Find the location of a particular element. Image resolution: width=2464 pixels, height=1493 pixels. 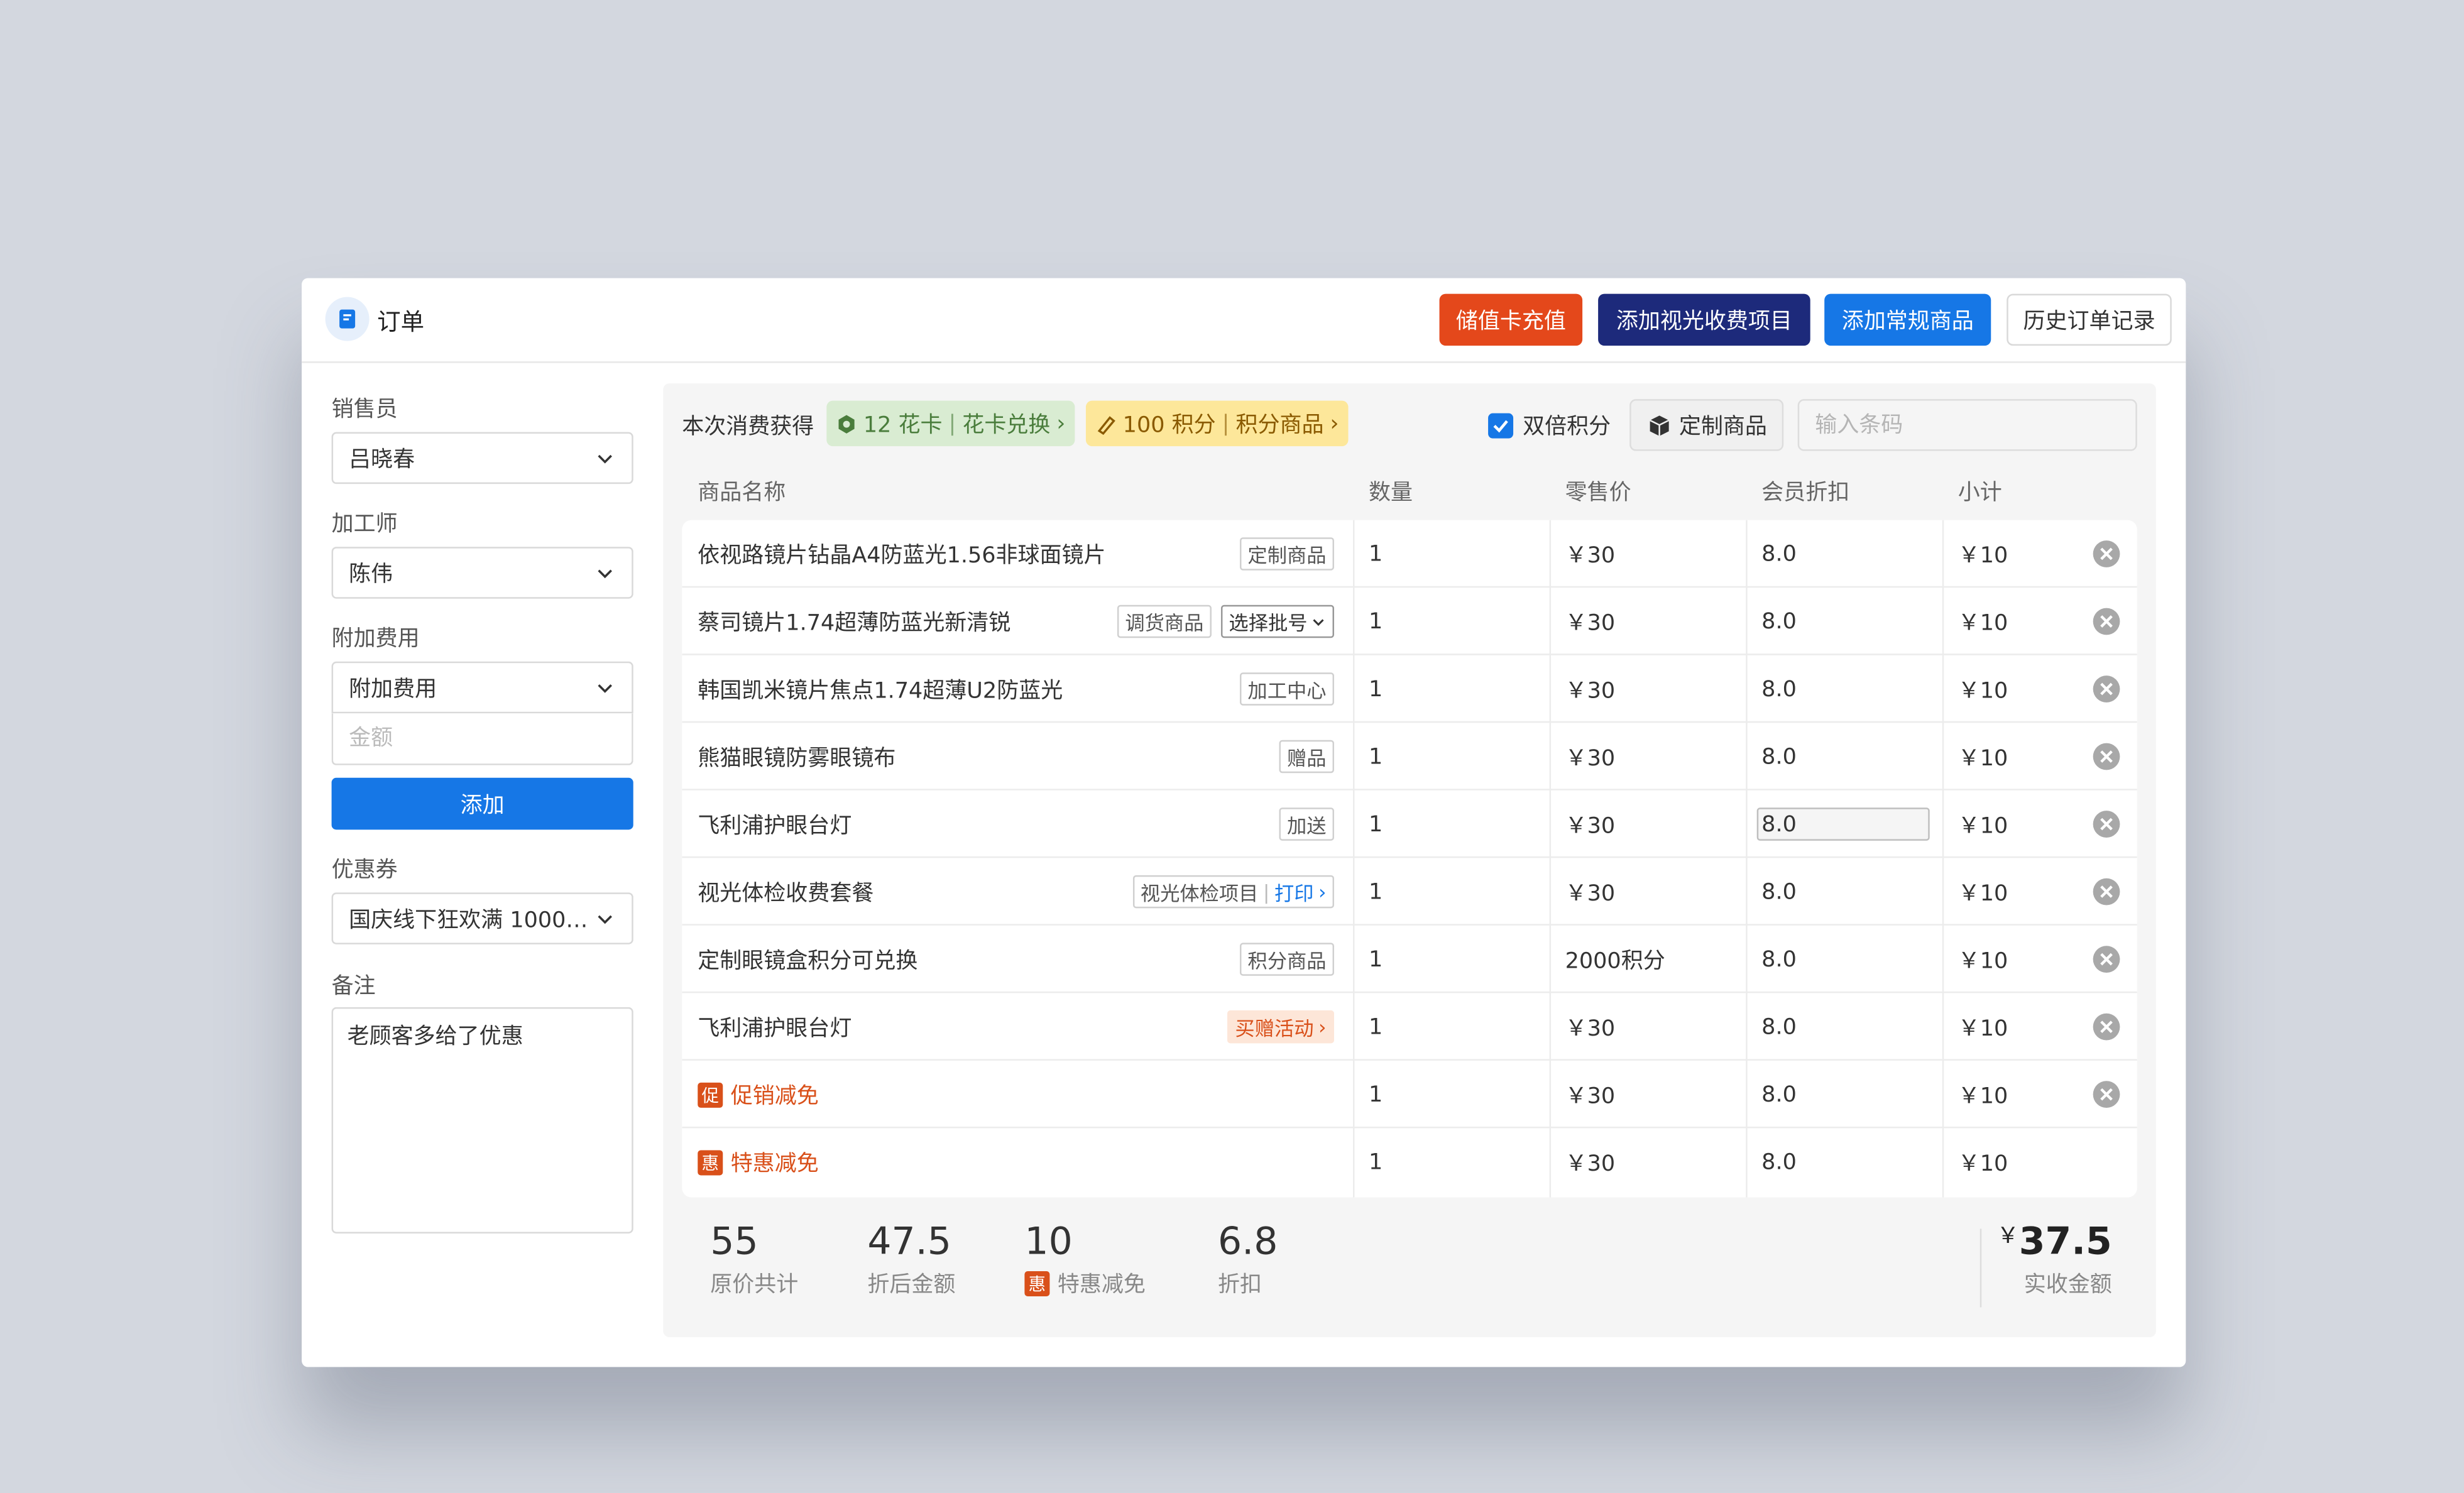

custom-goods-button: 定制商品 is located at coordinates (1706, 425).